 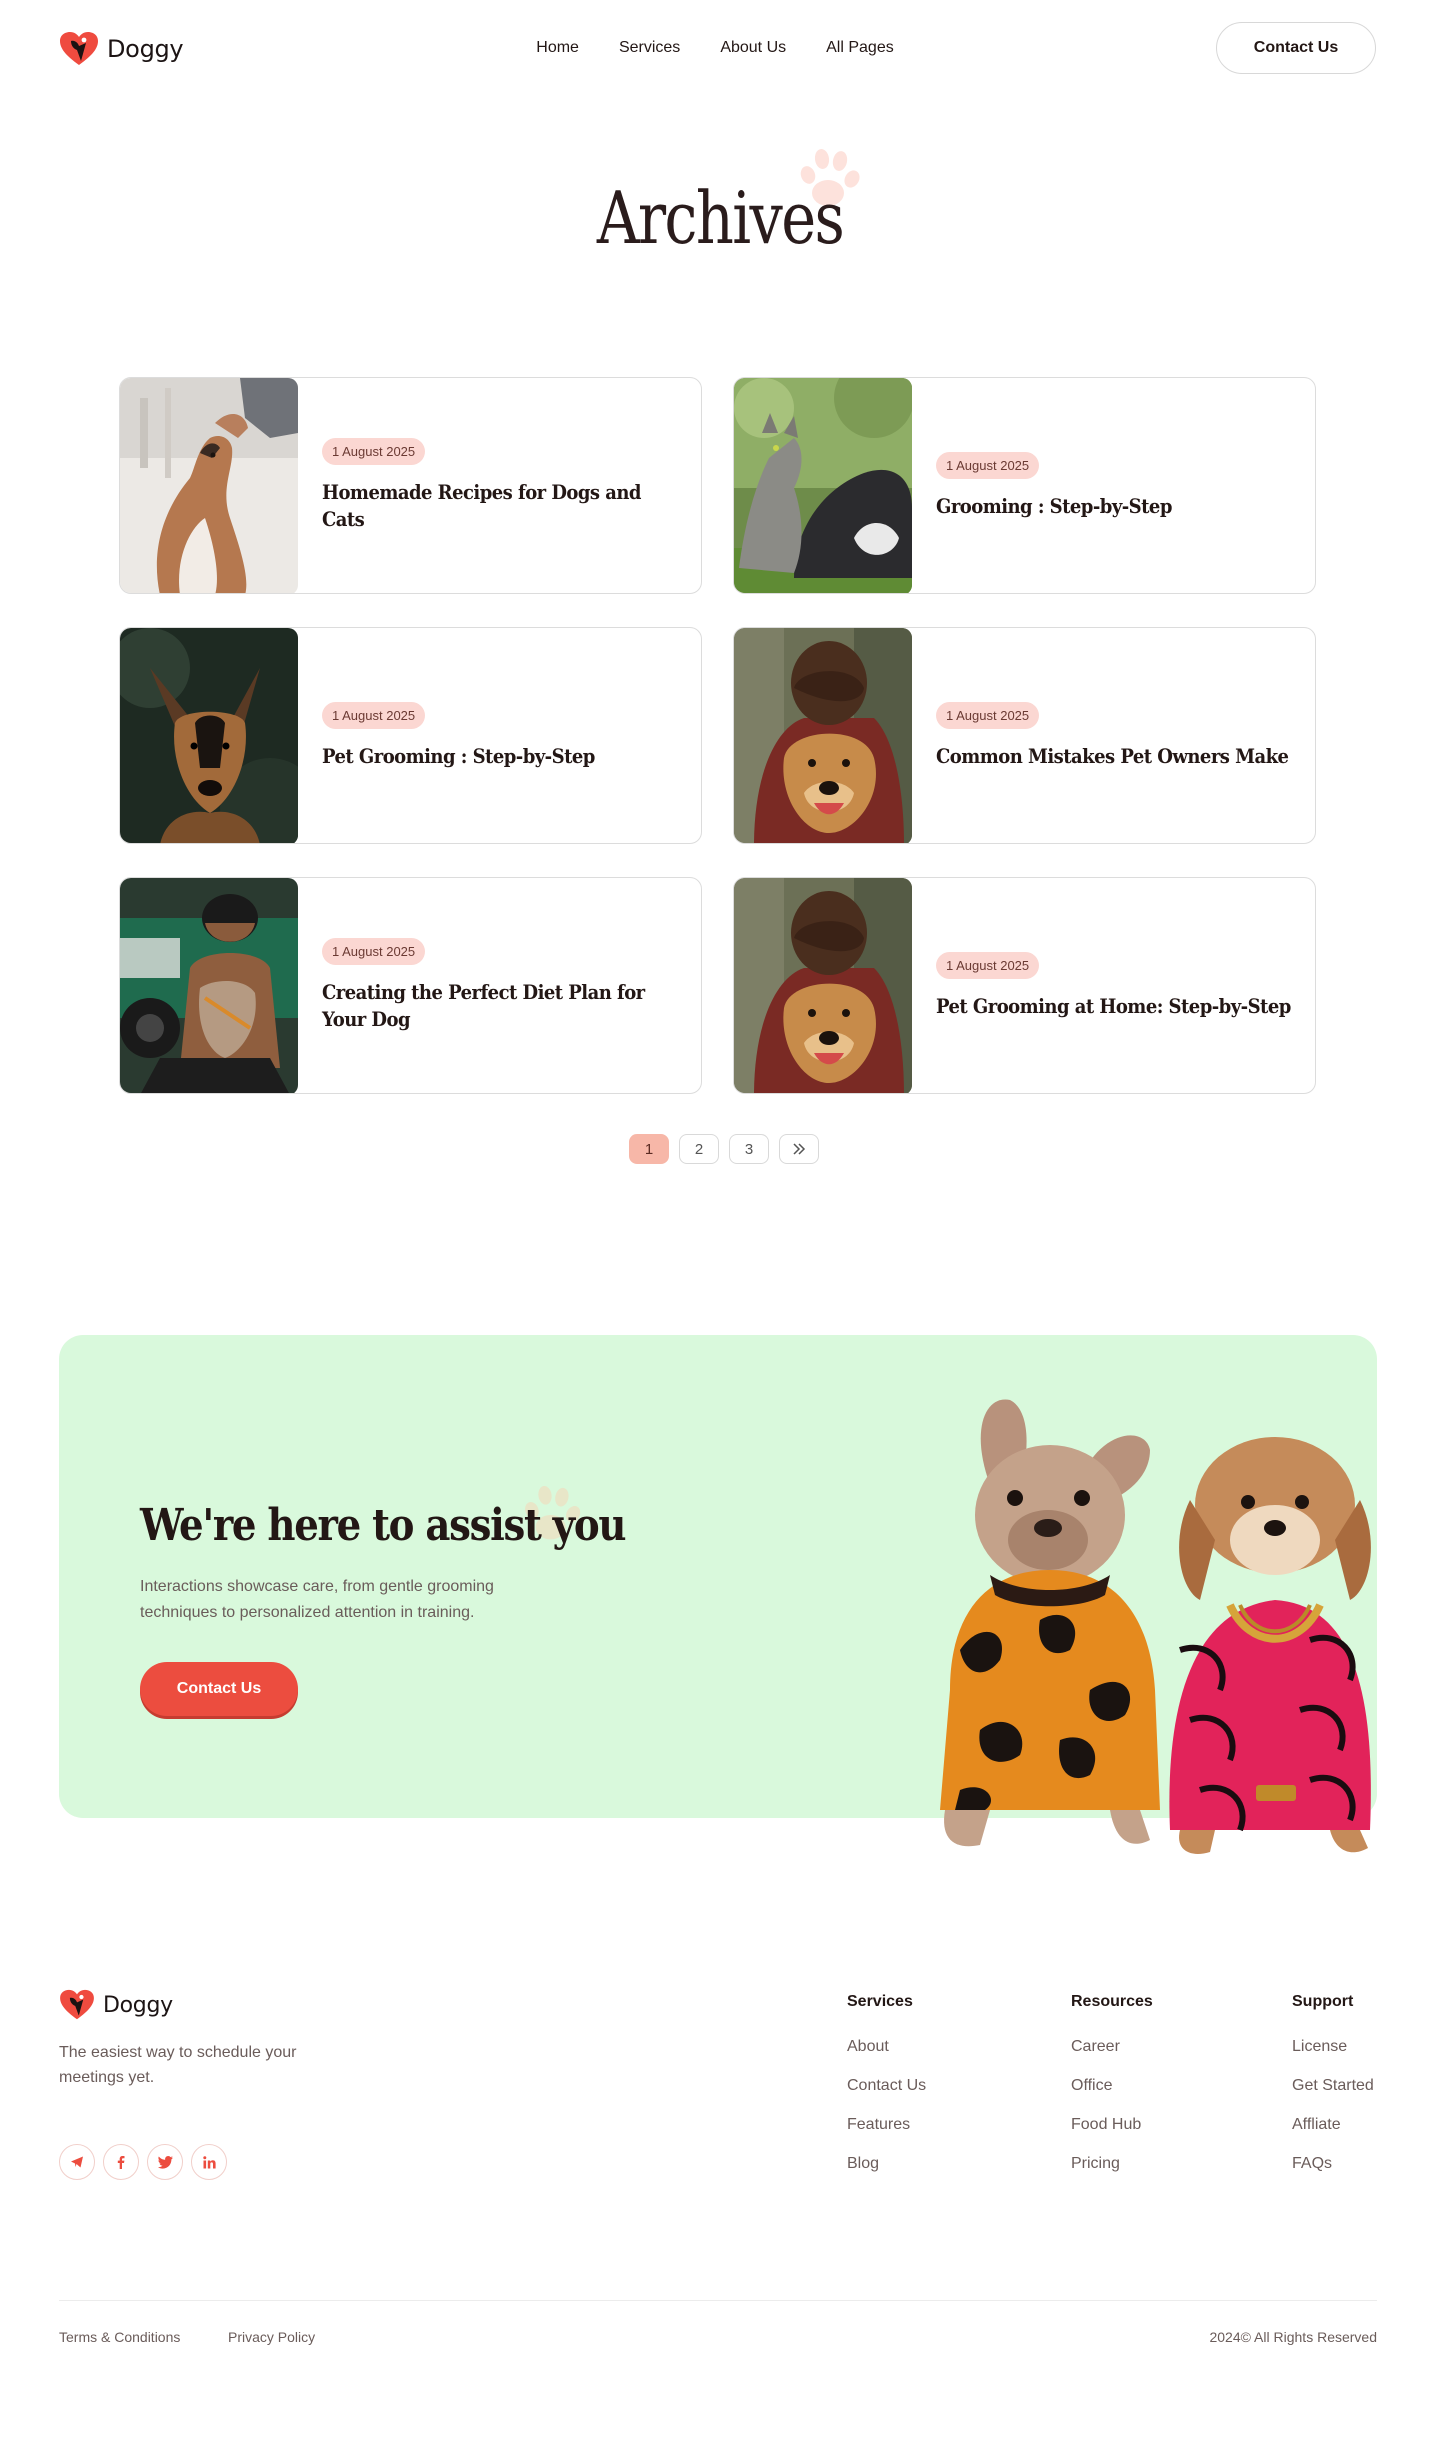 I want to click on post-title: Homemade Recipes for Dogs and Cats, so click(x=501, y=506).